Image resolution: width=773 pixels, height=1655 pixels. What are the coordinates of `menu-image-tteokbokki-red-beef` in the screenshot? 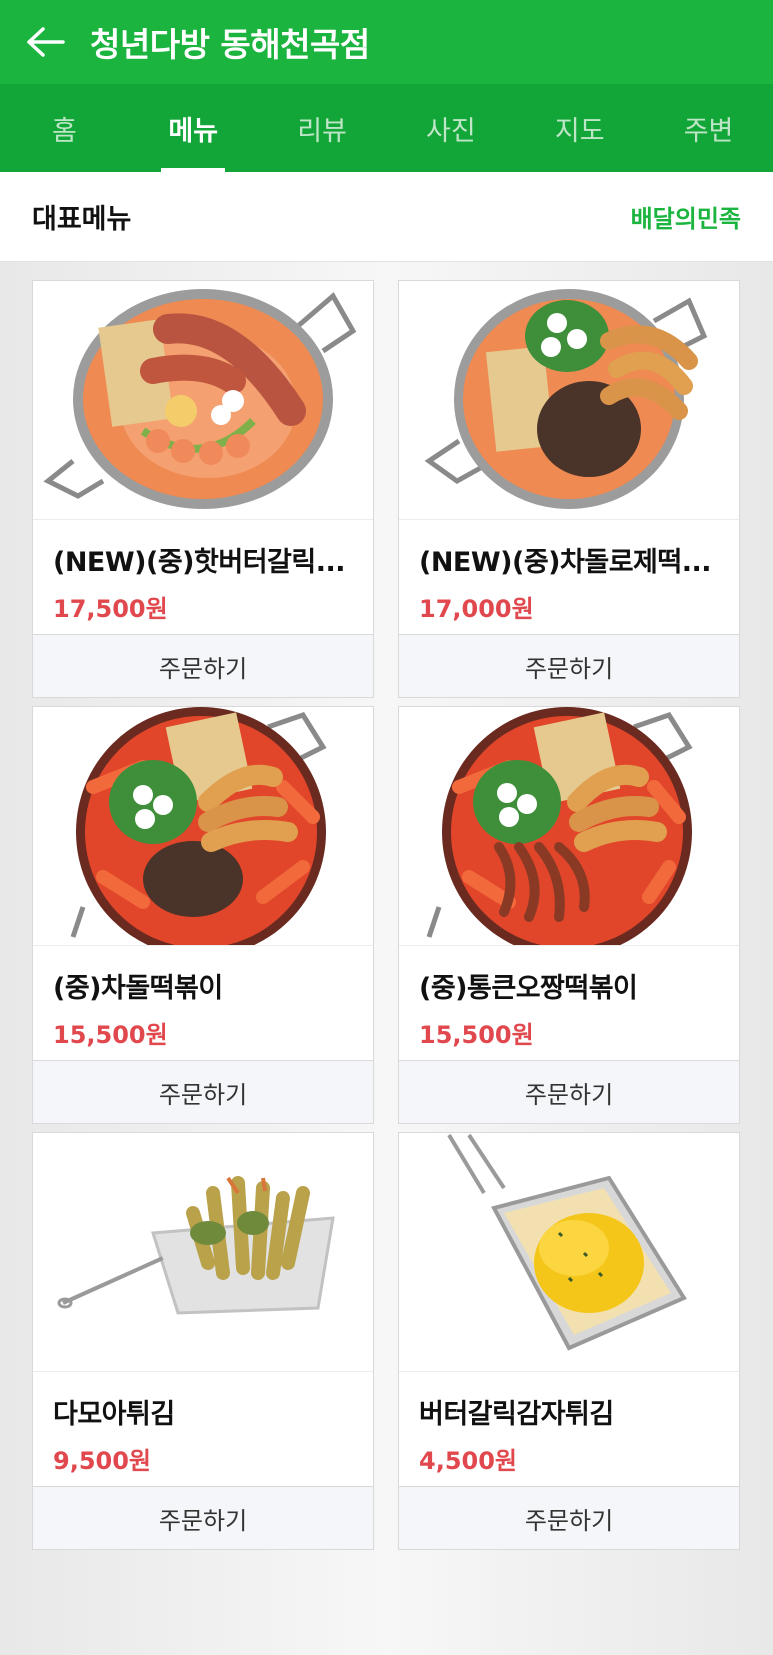 It's located at (203, 826).